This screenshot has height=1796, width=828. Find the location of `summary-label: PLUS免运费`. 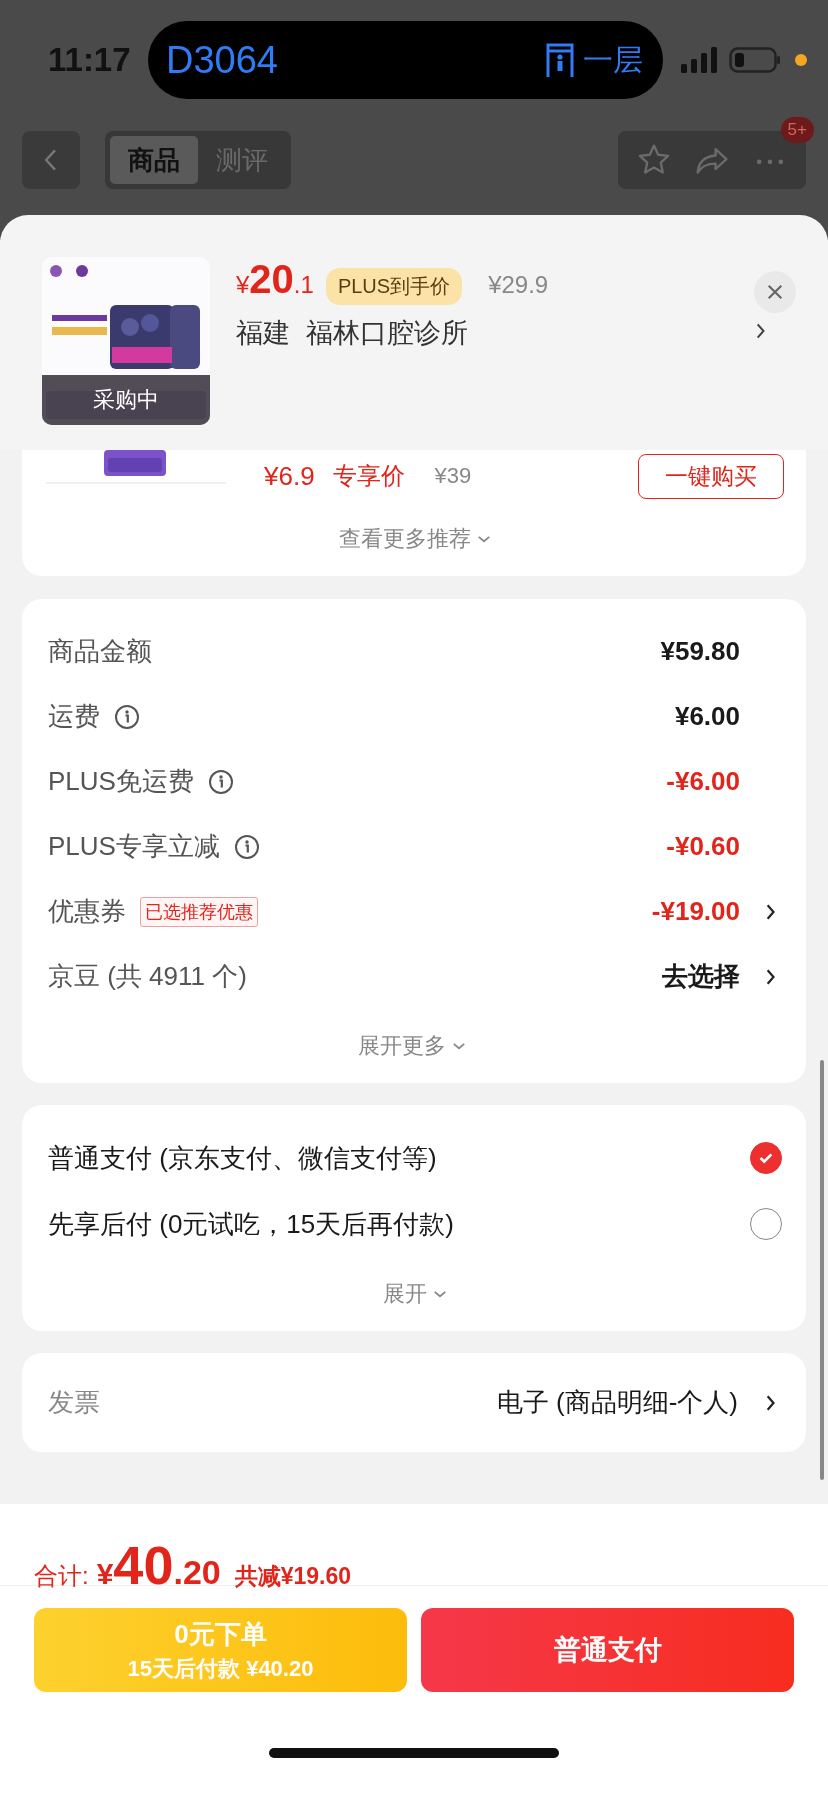

summary-label: PLUS免运费 is located at coordinates (121, 781).